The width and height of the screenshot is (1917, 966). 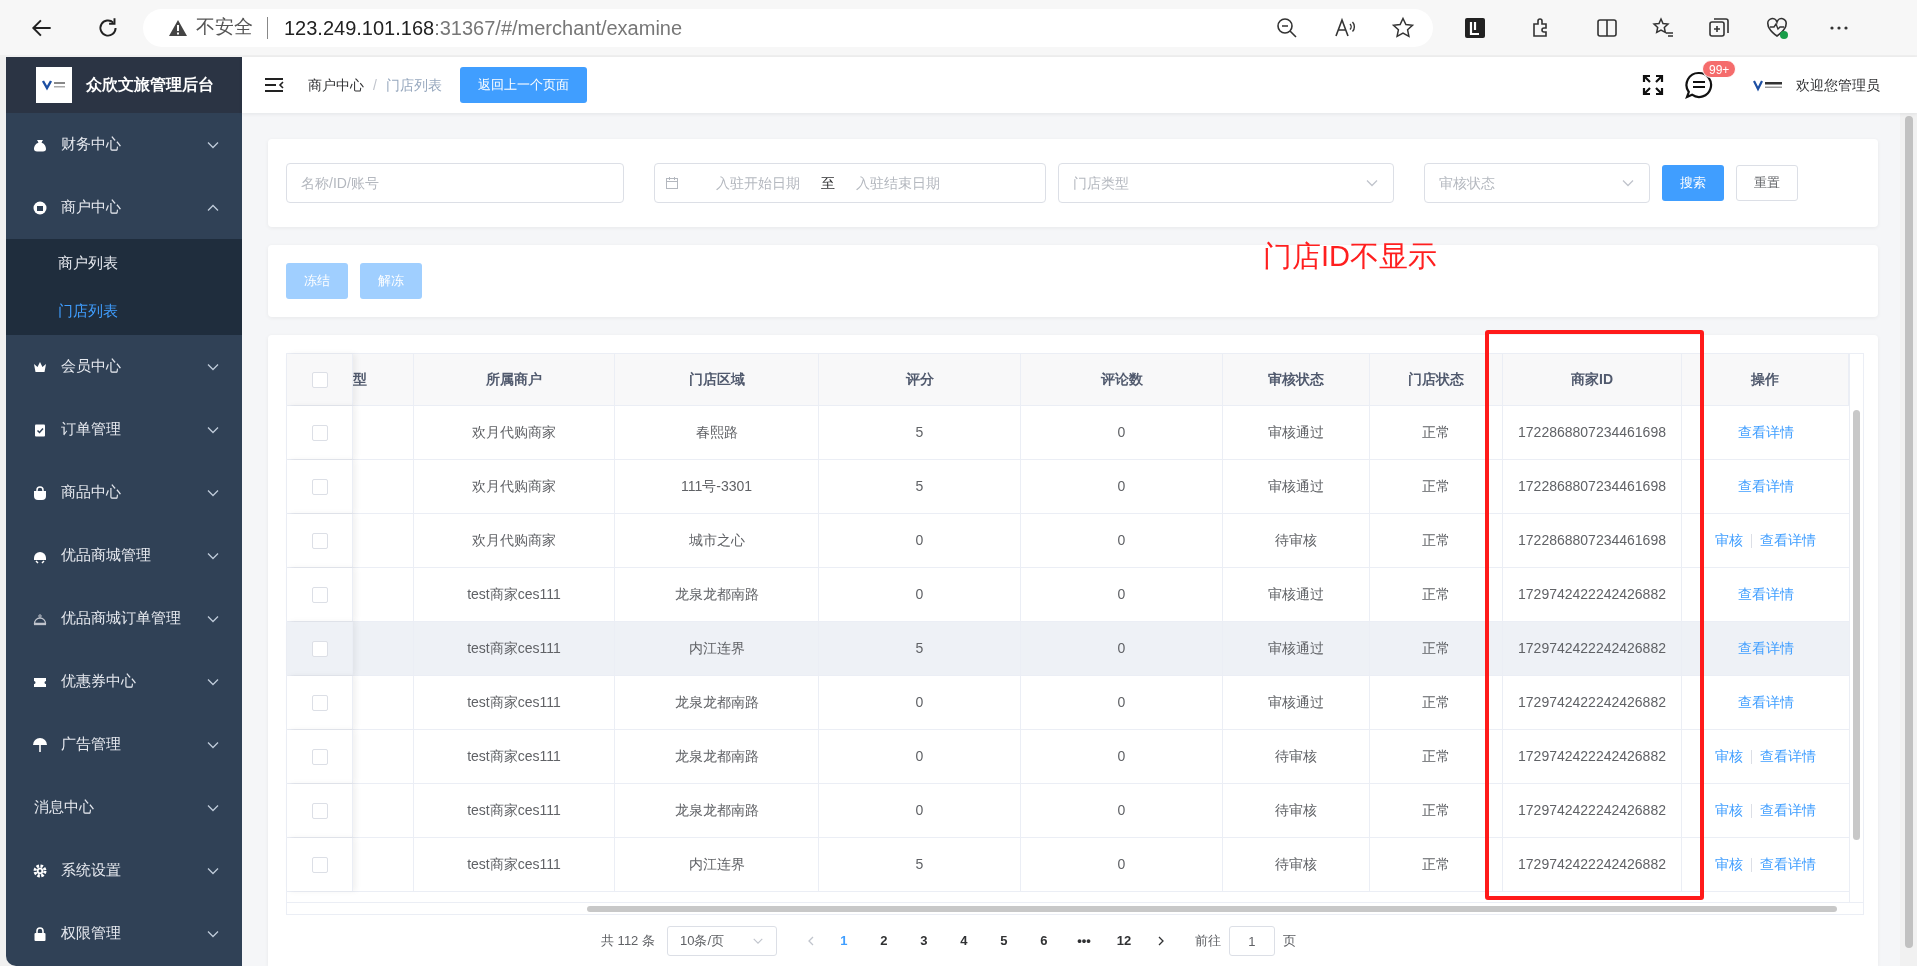 What do you see at coordinates (1003, 941) in the screenshot?
I see `page-number: 5` at bounding box center [1003, 941].